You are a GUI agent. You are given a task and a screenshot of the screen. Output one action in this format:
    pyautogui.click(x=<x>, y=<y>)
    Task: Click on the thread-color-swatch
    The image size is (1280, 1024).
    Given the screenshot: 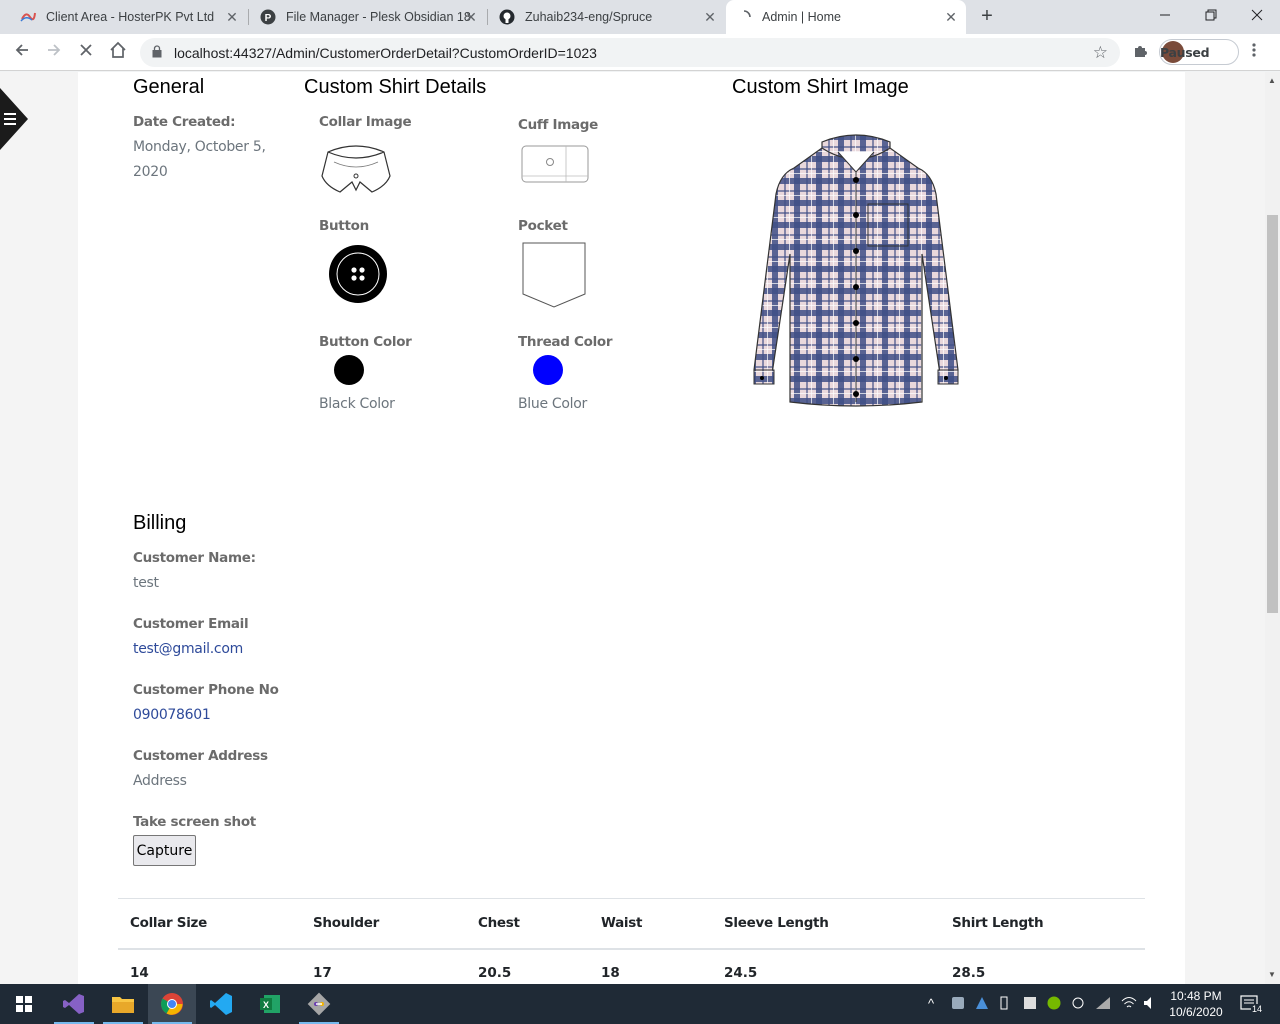 What is the action you would take?
    pyautogui.click(x=548, y=372)
    